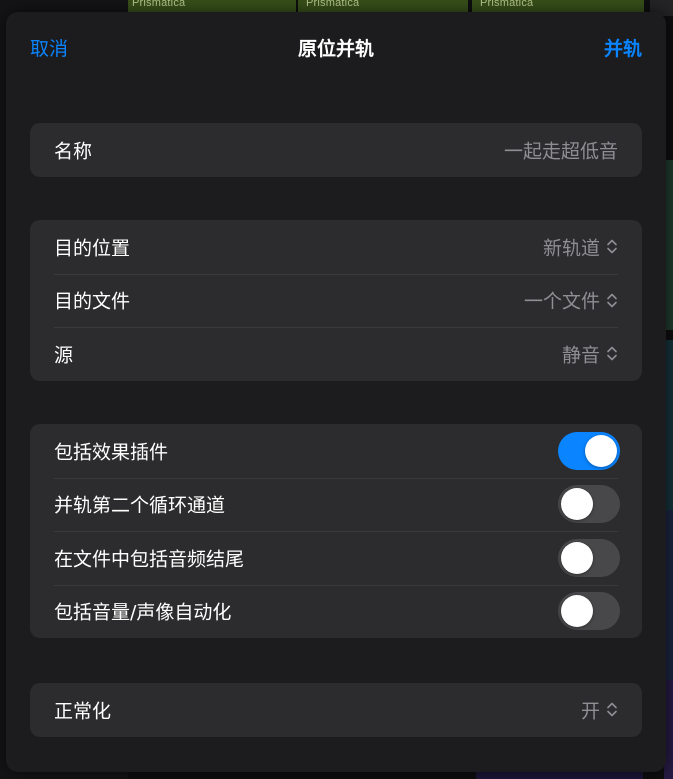  I want to click on name-field: 一起走超低音, so click(561, 149).